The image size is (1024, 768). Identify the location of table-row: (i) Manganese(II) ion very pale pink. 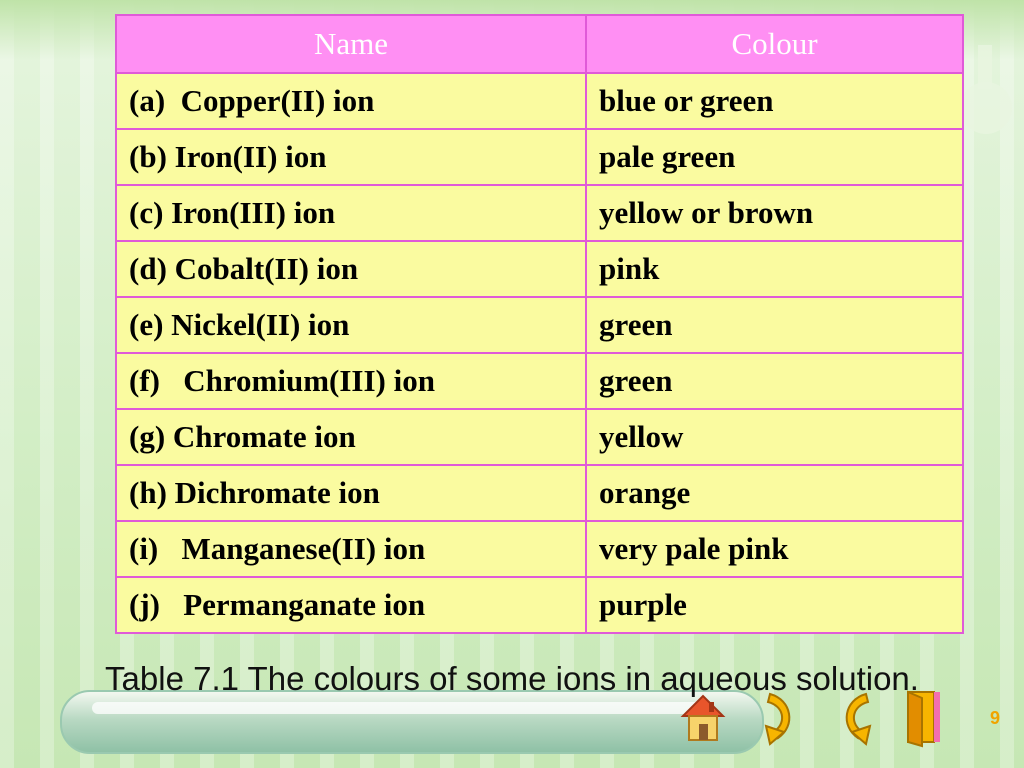
(539, 549).